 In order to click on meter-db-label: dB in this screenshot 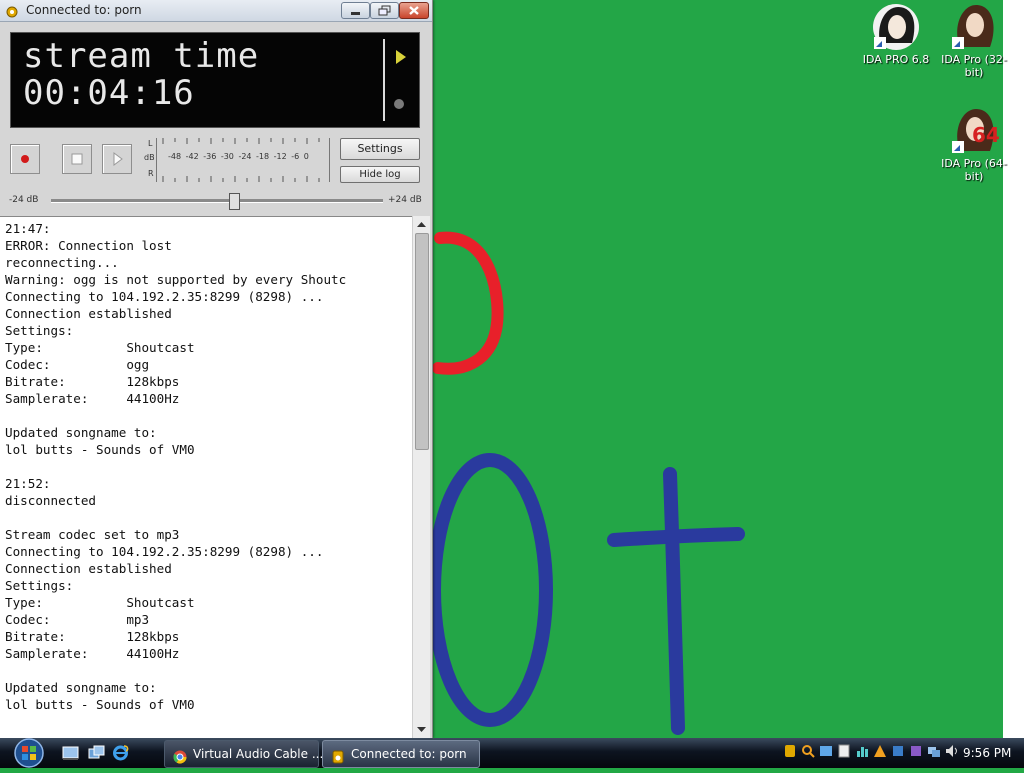, I will do `click(149, 157)`.